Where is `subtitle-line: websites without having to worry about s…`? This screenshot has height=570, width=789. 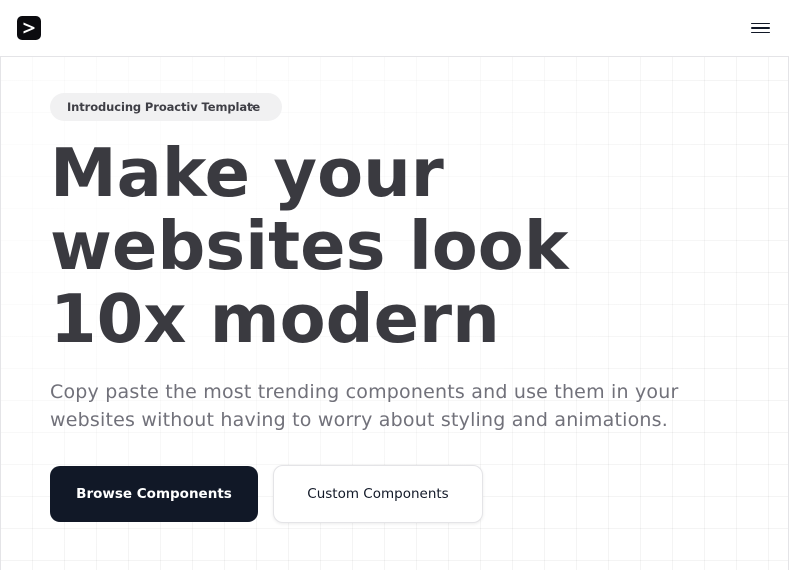 subtitle-line: websites without having to worry about s… is located at coordinates (359, 420).